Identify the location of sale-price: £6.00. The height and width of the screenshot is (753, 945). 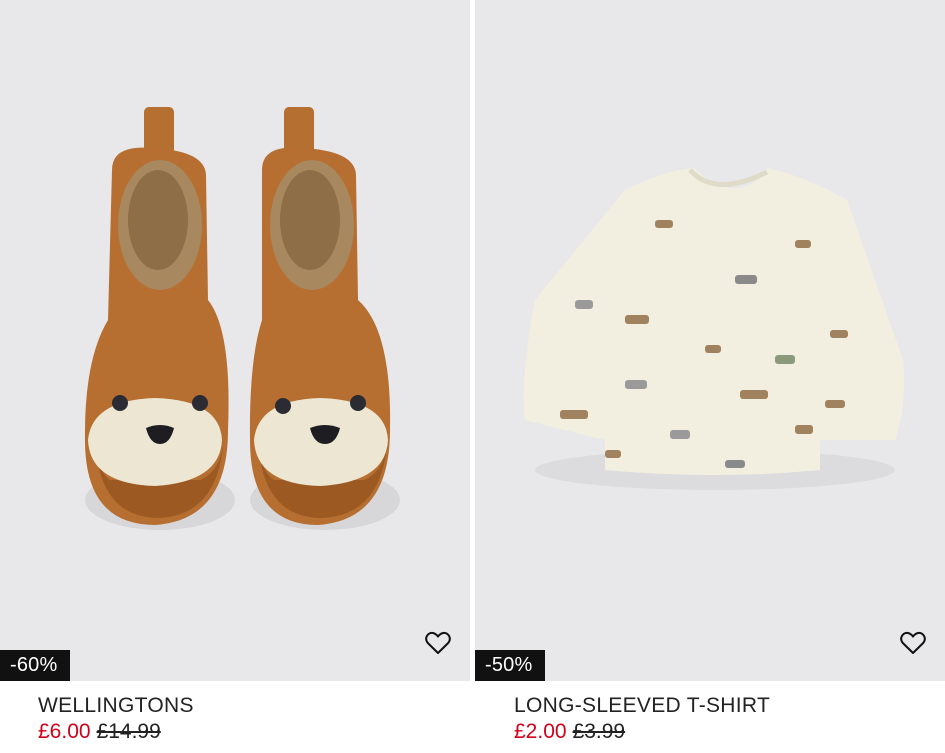
(64, 731).